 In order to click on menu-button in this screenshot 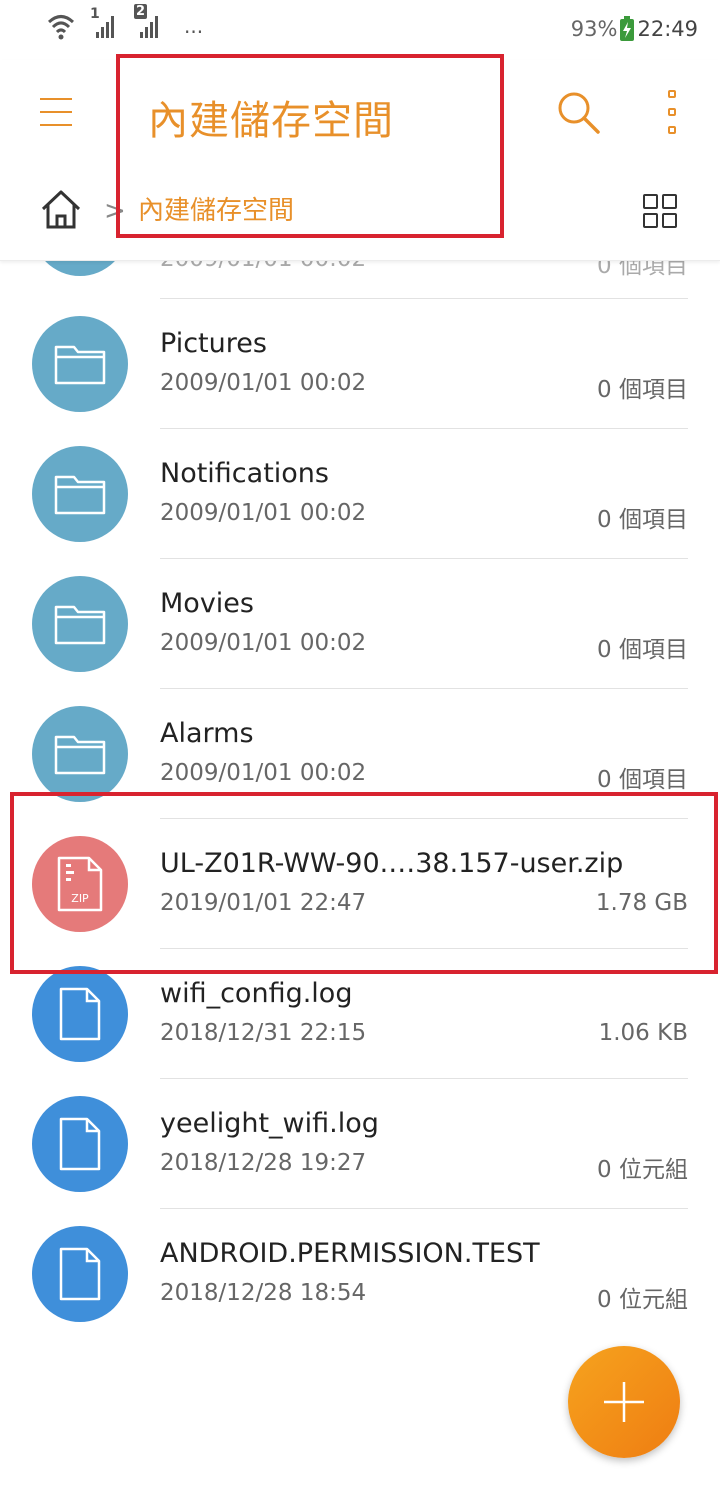, I will do `click(56, 112)`.